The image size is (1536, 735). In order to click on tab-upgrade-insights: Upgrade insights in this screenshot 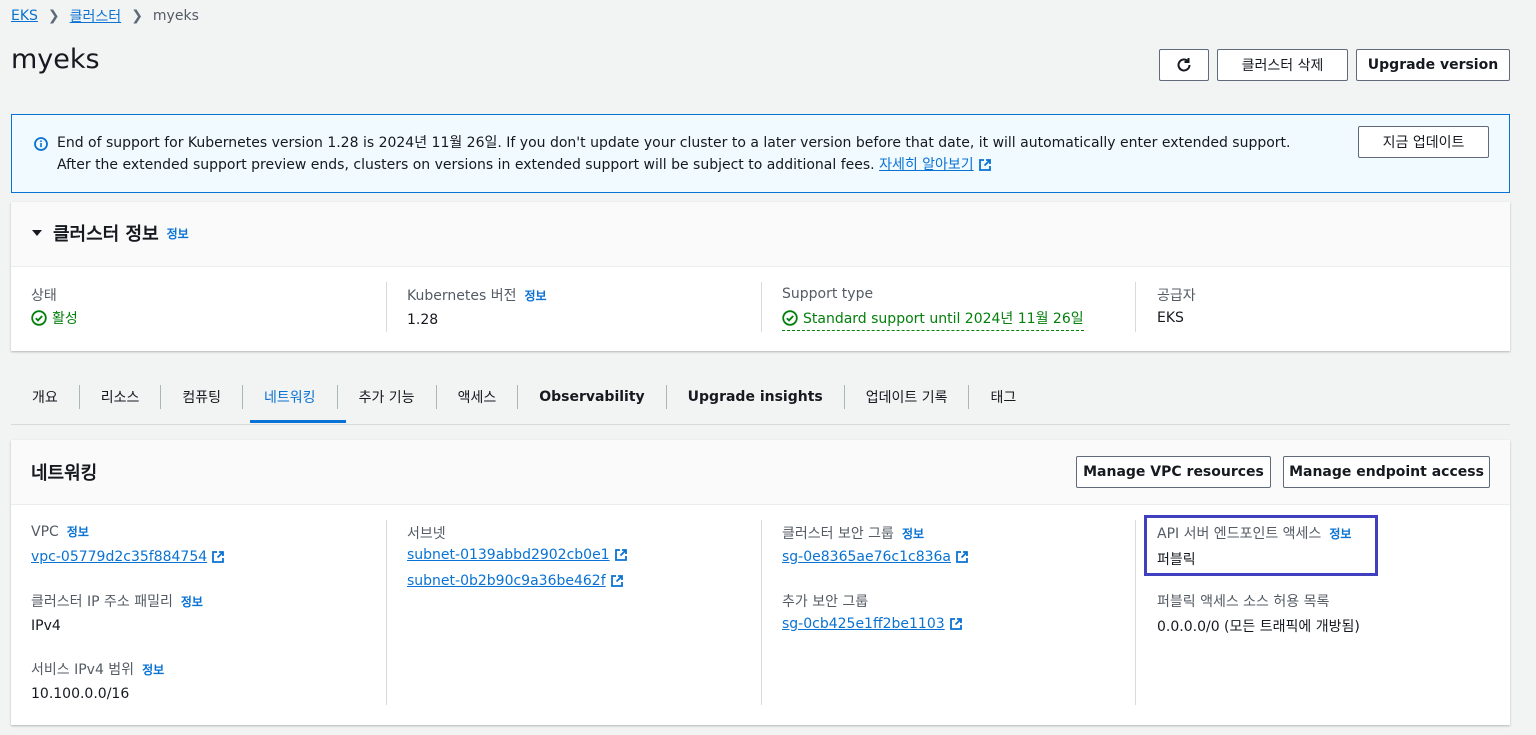, I will do `click(754, 397)`.